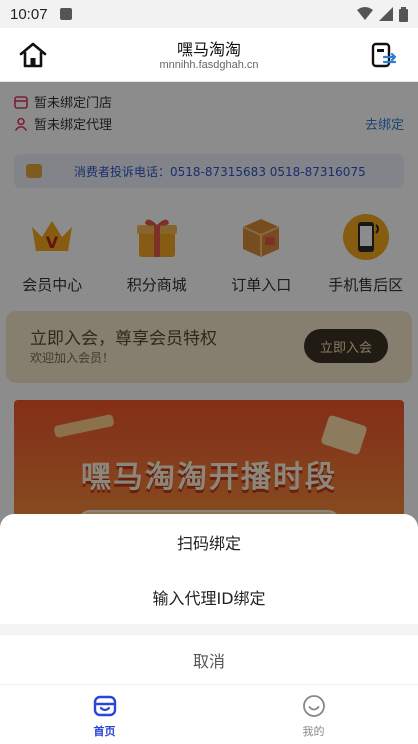 The width and height of the screenshot is (418, 744). Describe the element at coordinates (365, 13) in the screenshot. I see `wifi-icon` at that location.